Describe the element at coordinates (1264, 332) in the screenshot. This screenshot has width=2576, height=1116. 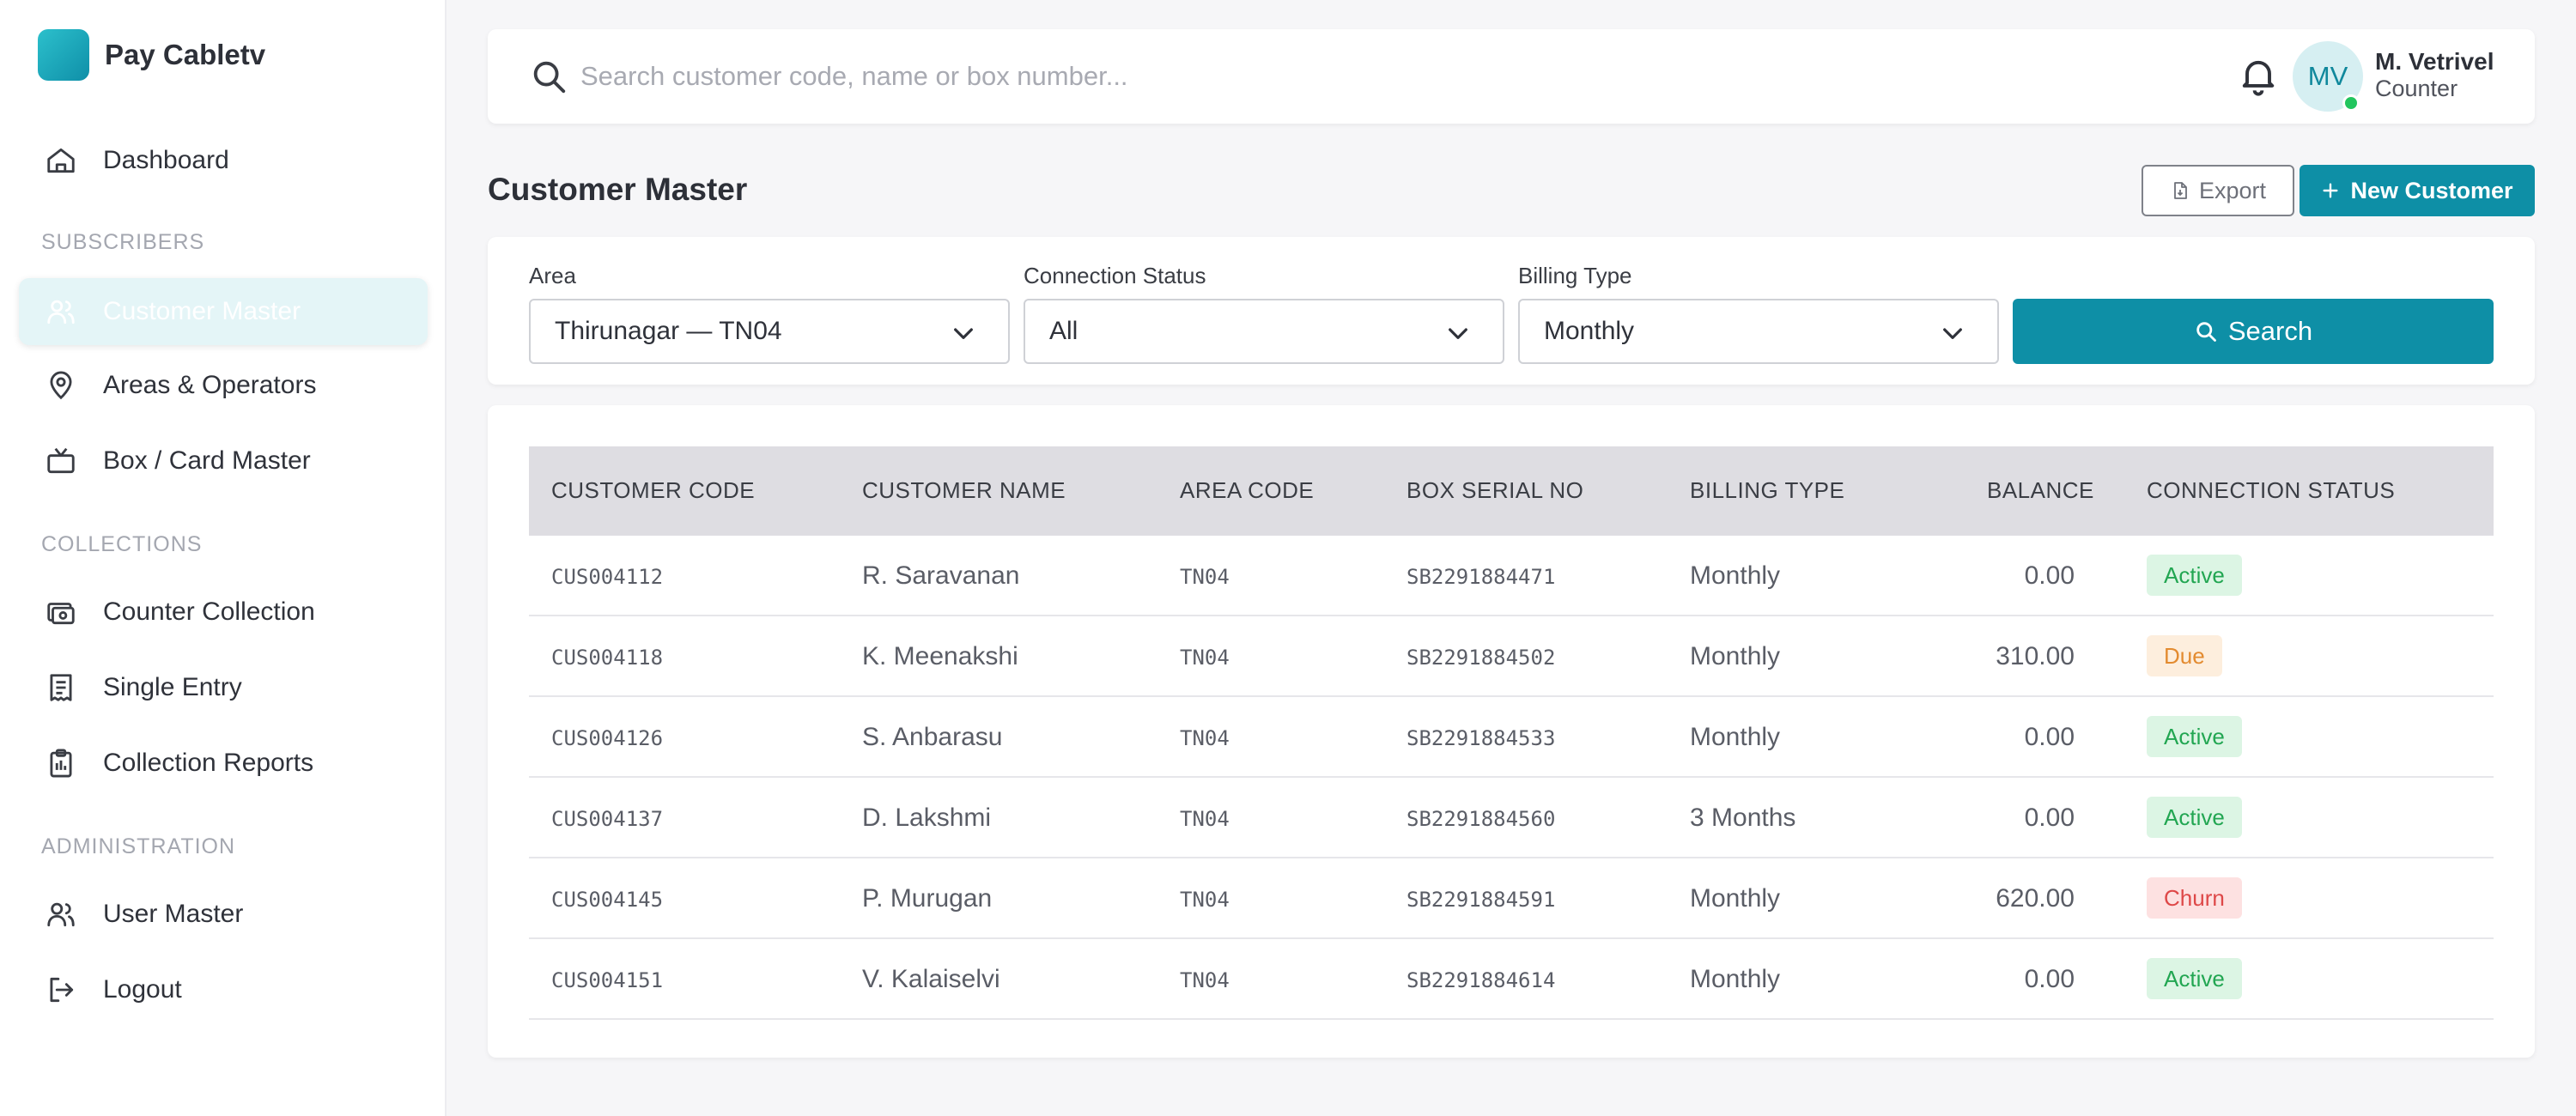
I see `connection-status-select: All` at that location.